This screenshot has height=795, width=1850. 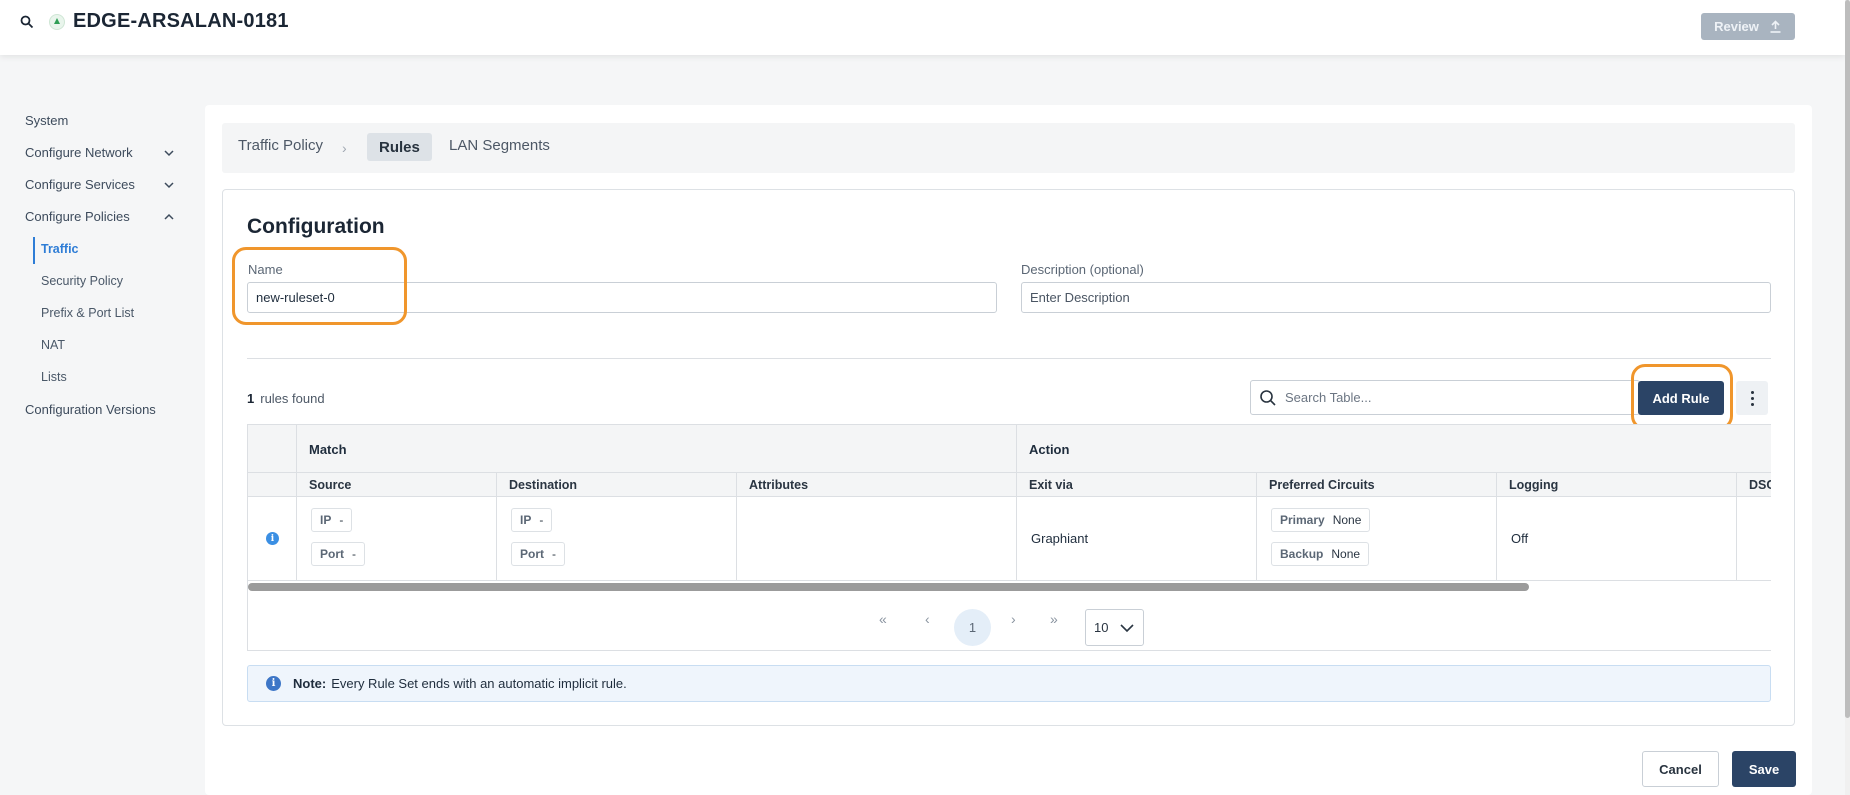 I want to click on search-input, so click(x=1435, y=397).